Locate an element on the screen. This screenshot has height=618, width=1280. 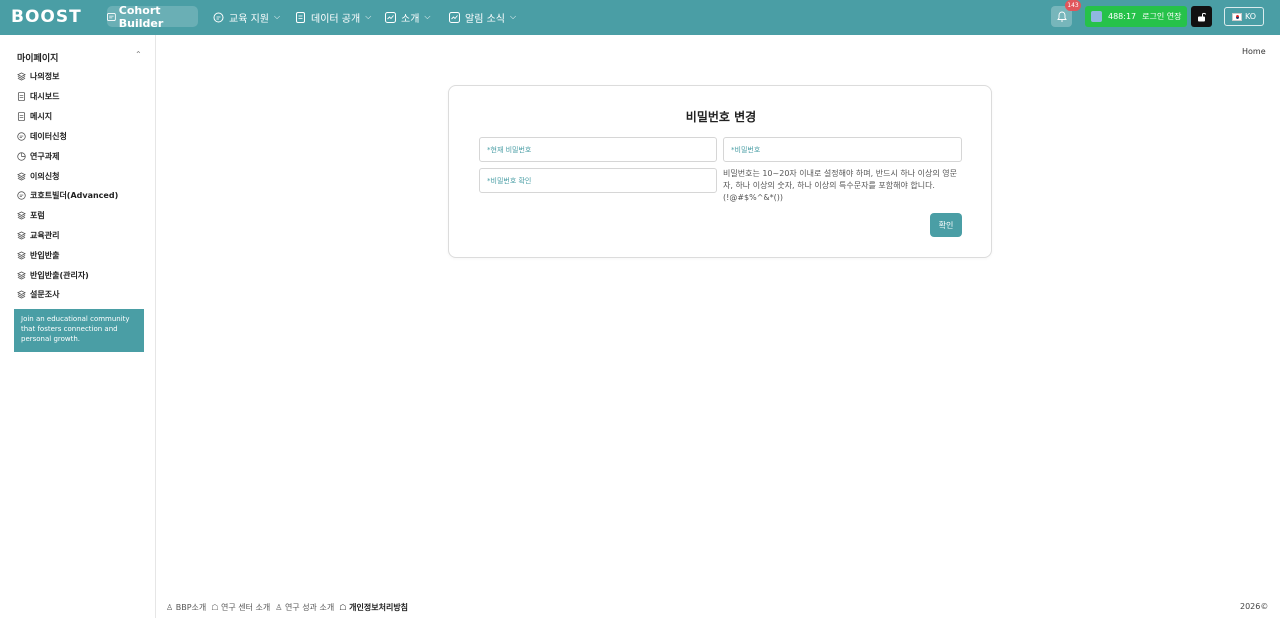
sidebar-item-import-export-admin: 반입반출(관리자) is located at coordinates (53, 275).